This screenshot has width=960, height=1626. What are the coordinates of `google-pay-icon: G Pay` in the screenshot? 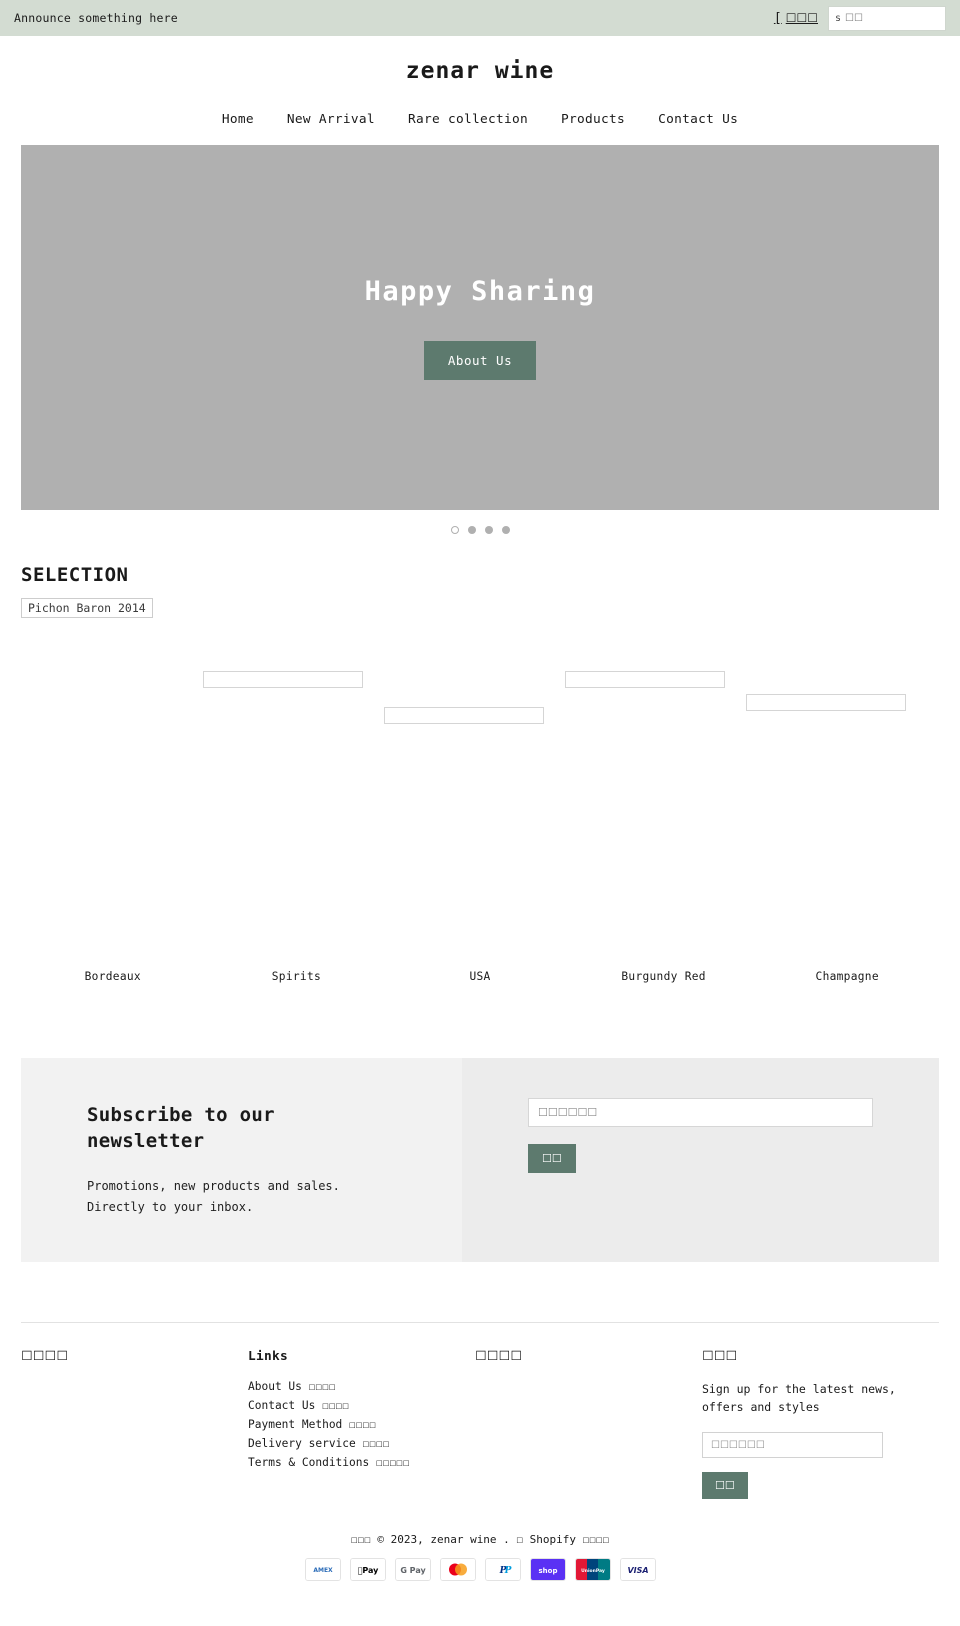 It's located at (412, 1570).